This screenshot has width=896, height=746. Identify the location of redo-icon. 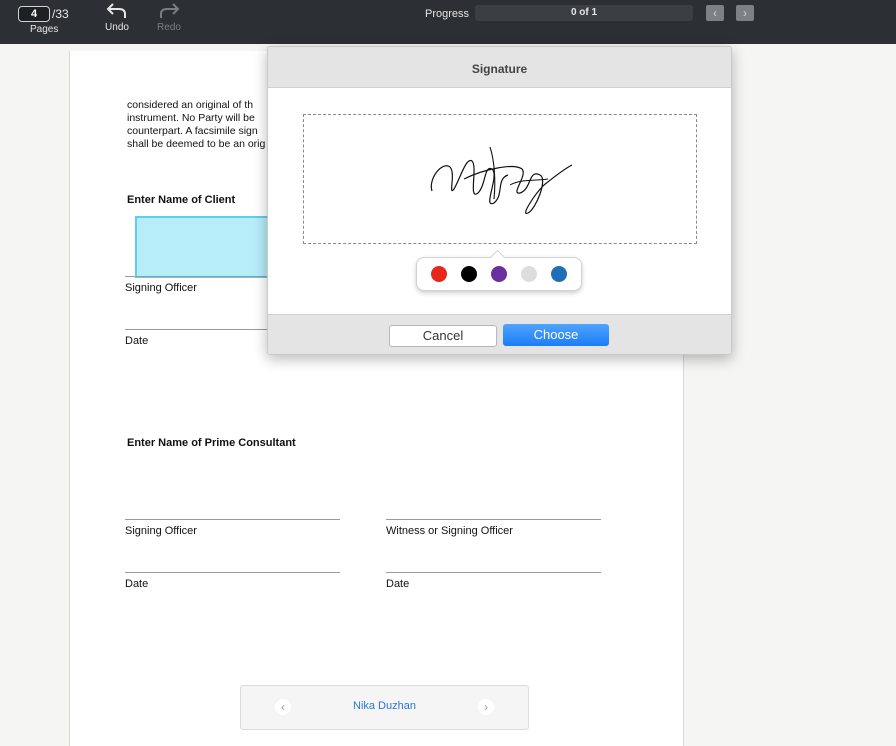
(170, 10).